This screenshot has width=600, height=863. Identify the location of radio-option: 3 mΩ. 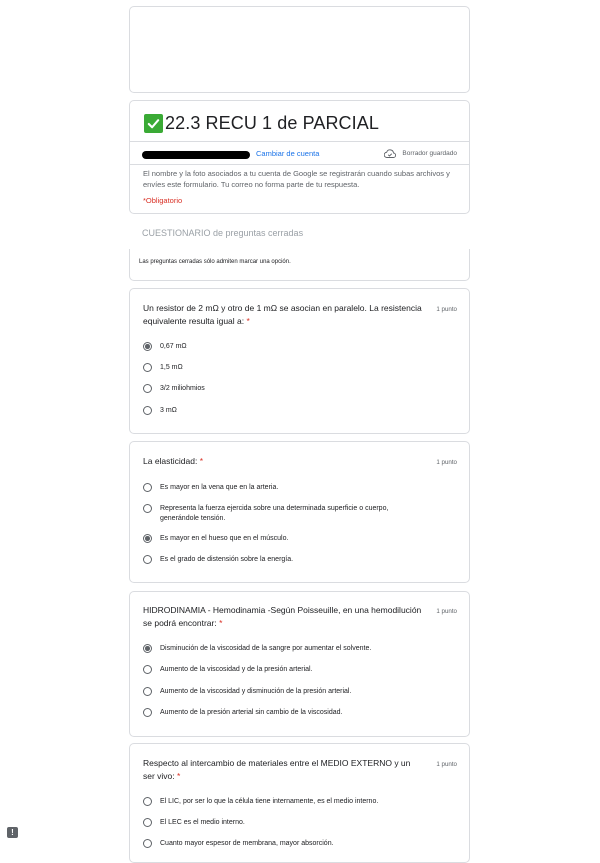
(276, 411).